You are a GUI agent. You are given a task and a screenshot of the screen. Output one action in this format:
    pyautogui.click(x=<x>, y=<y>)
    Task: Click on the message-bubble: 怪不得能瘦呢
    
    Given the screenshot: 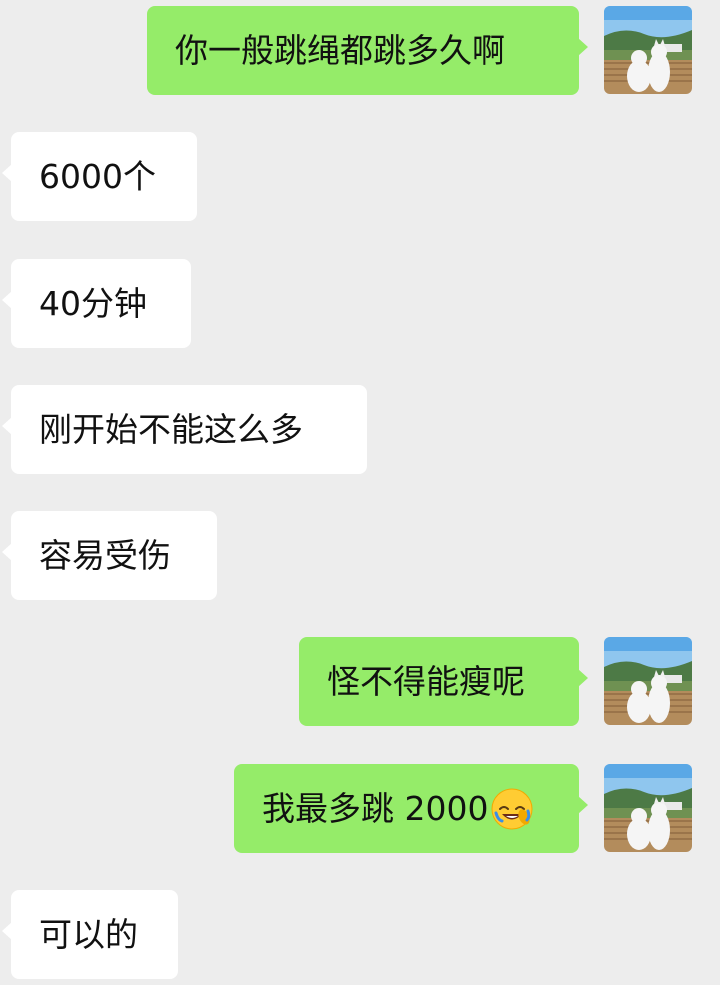 What is the action you would take?
    pyautogui.click(x=443, y=681)
    